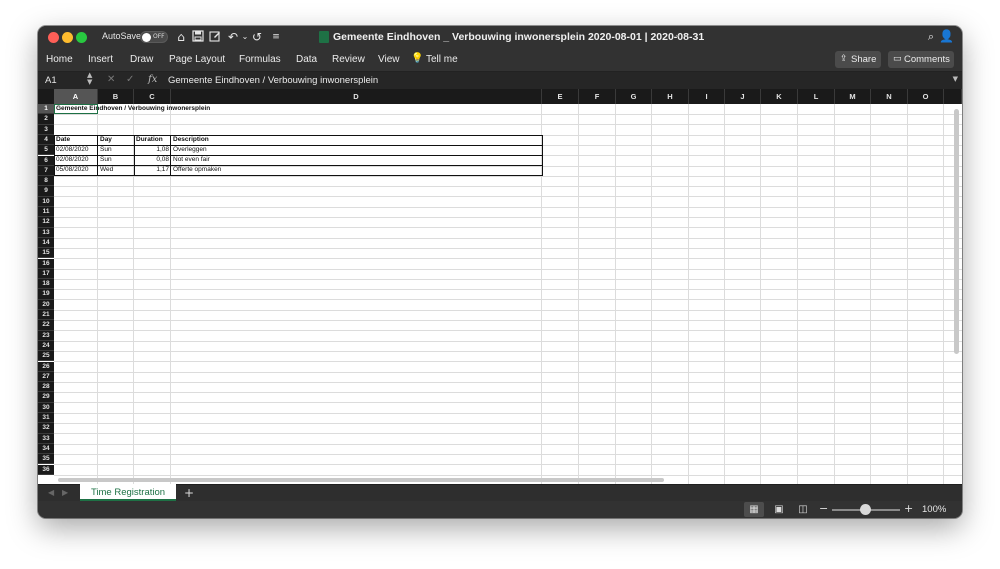  What do you see at coordinates (75, 140) in the screenshot?
I see `header-date: Date` at bounding box center [75, 140].